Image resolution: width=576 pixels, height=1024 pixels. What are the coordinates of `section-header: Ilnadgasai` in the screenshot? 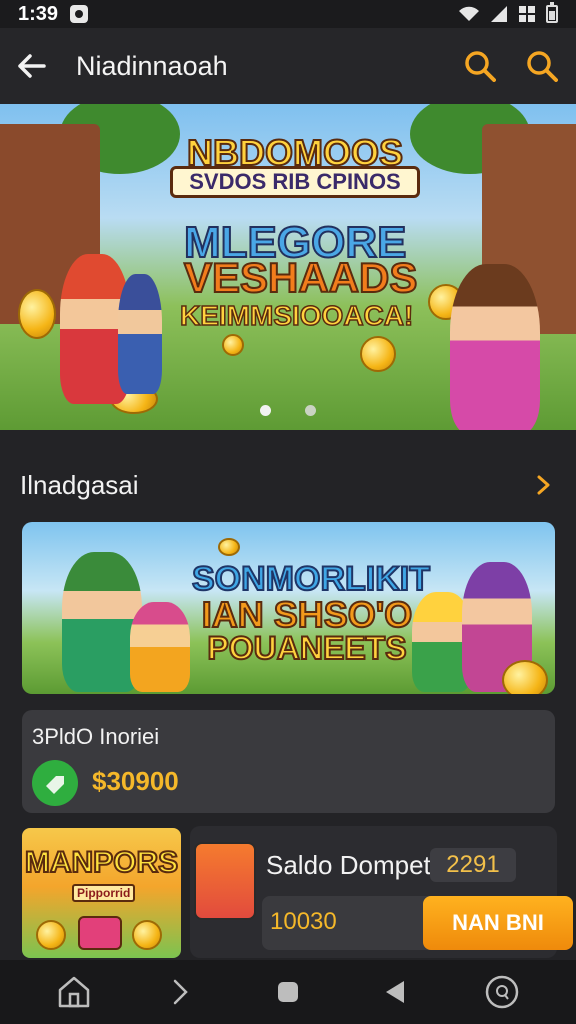 It's located at (288, 485).